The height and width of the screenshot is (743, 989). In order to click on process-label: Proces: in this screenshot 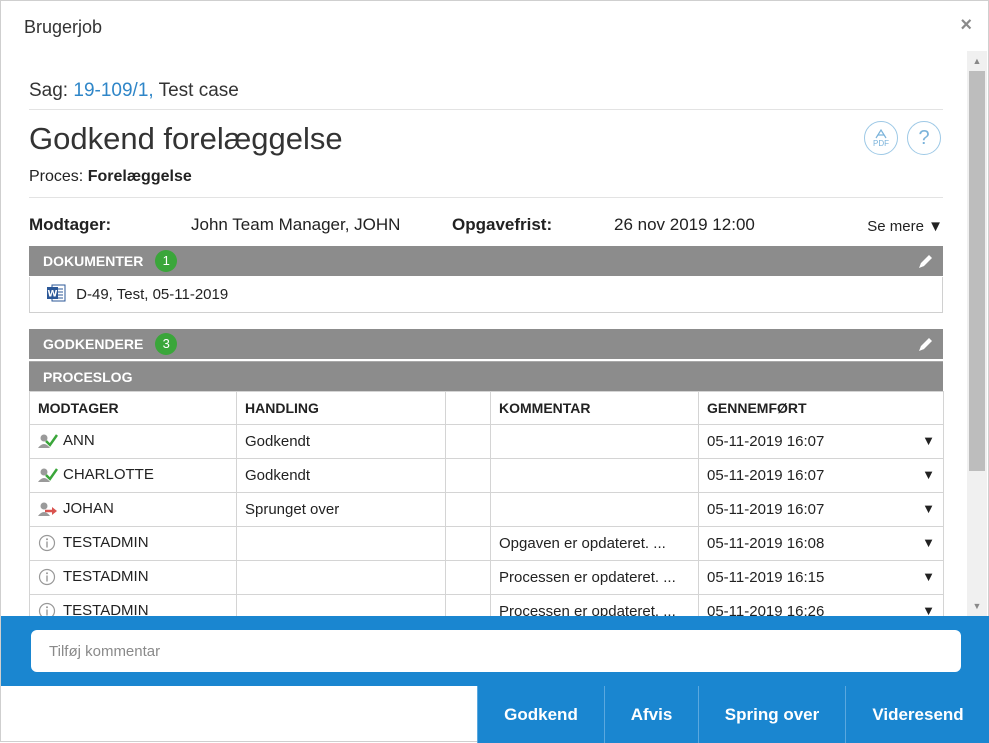, I will do `click(56, 176)`.